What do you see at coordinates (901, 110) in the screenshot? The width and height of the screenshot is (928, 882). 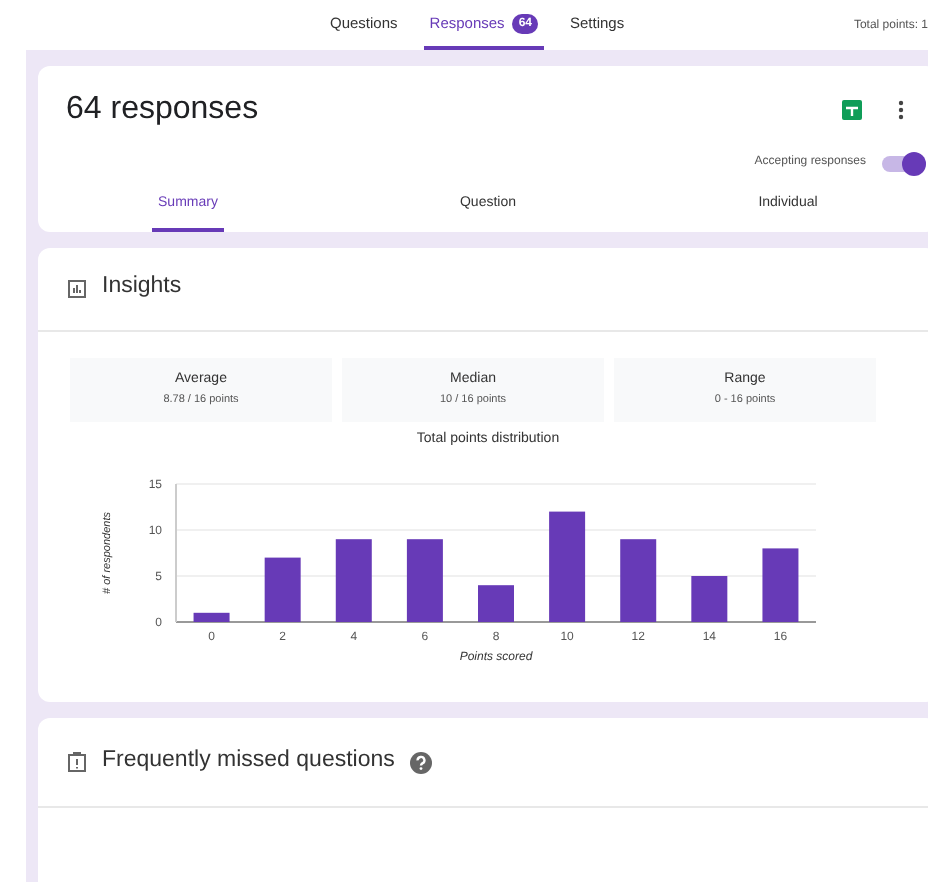 I see `more-icon` at bounding box center [901, 110].